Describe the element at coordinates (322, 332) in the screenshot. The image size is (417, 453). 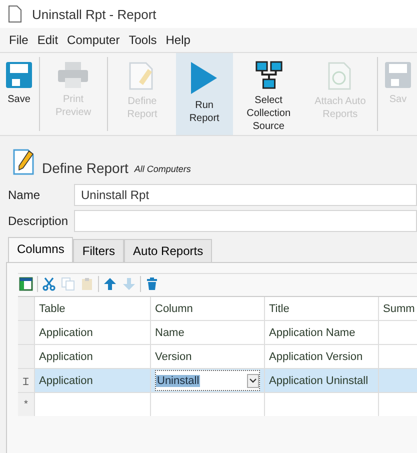
I see `table-cell: Application Name` at that location.